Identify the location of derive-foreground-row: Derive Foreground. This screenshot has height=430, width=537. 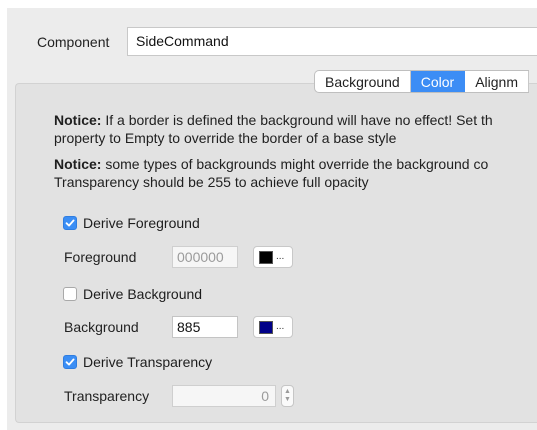
(131, 223).